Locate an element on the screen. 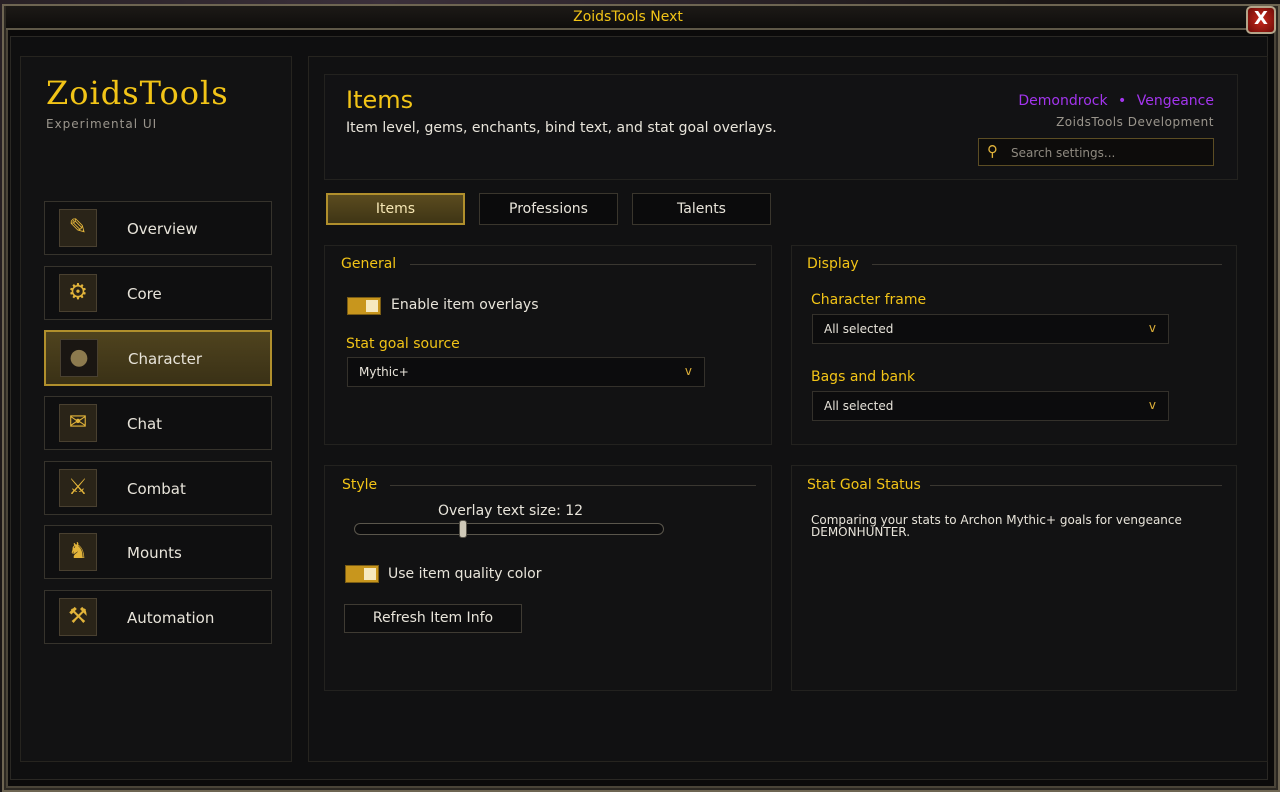 Image resolution: width=1280 pixels, height=792 pixels. window-title: ZoidsTools Next is located at coordinates (628, 18).